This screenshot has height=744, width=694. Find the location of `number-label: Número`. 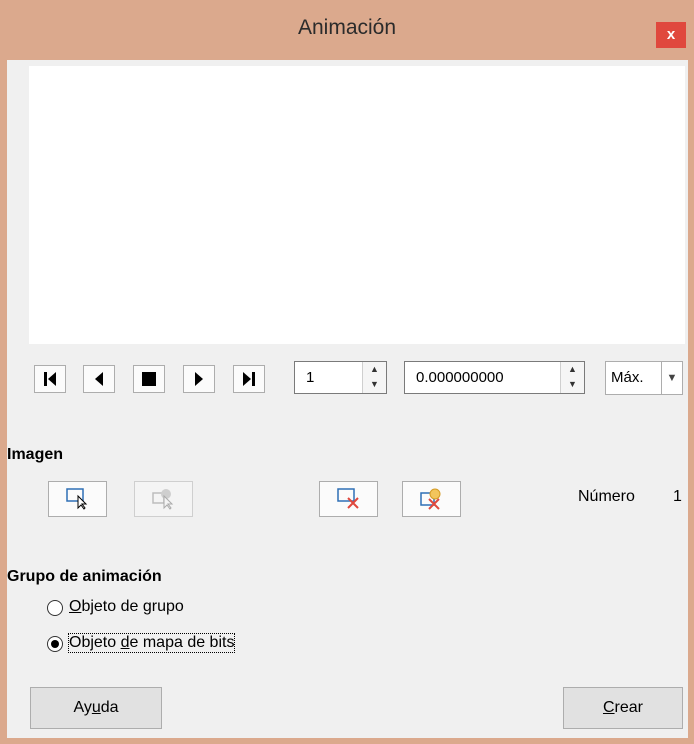

number-label: Número is located at coordinates (606, 496).